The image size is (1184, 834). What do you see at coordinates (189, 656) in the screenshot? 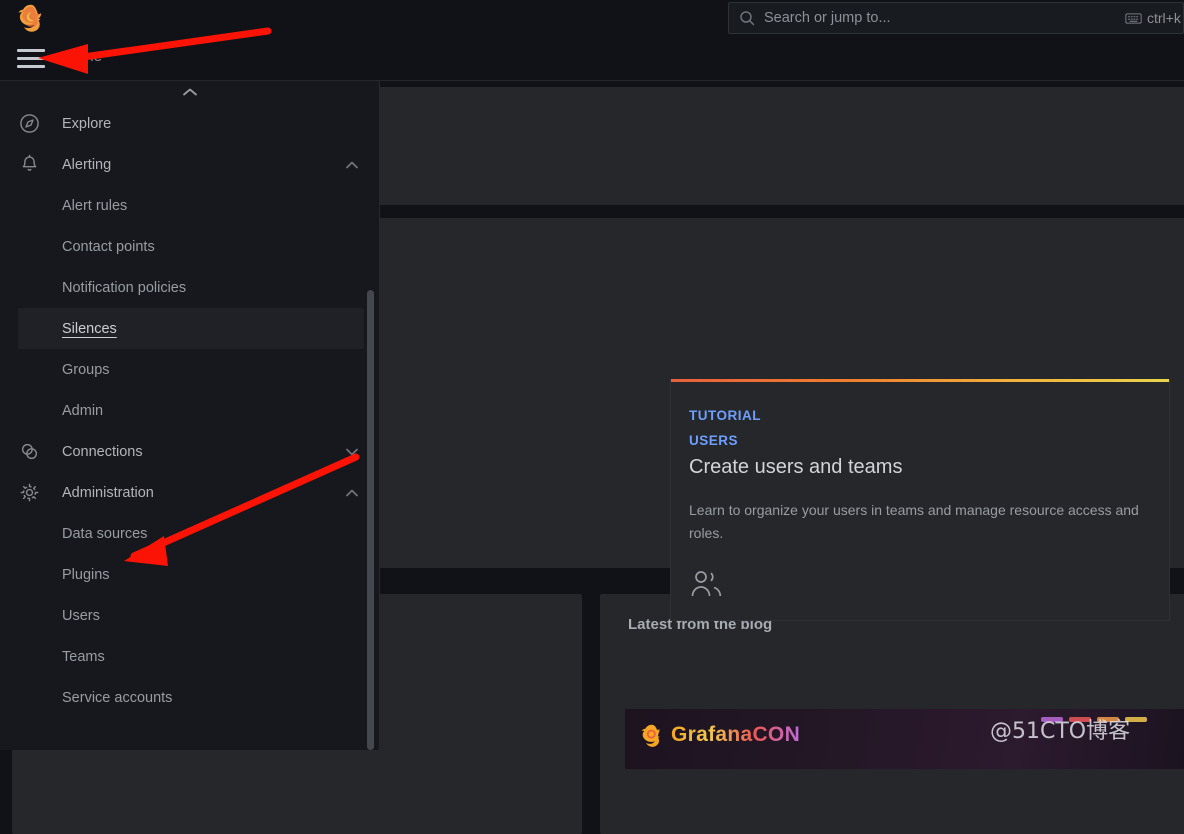
I see `sidebar-item-teams: Teams` at bounding box center [189, 656].